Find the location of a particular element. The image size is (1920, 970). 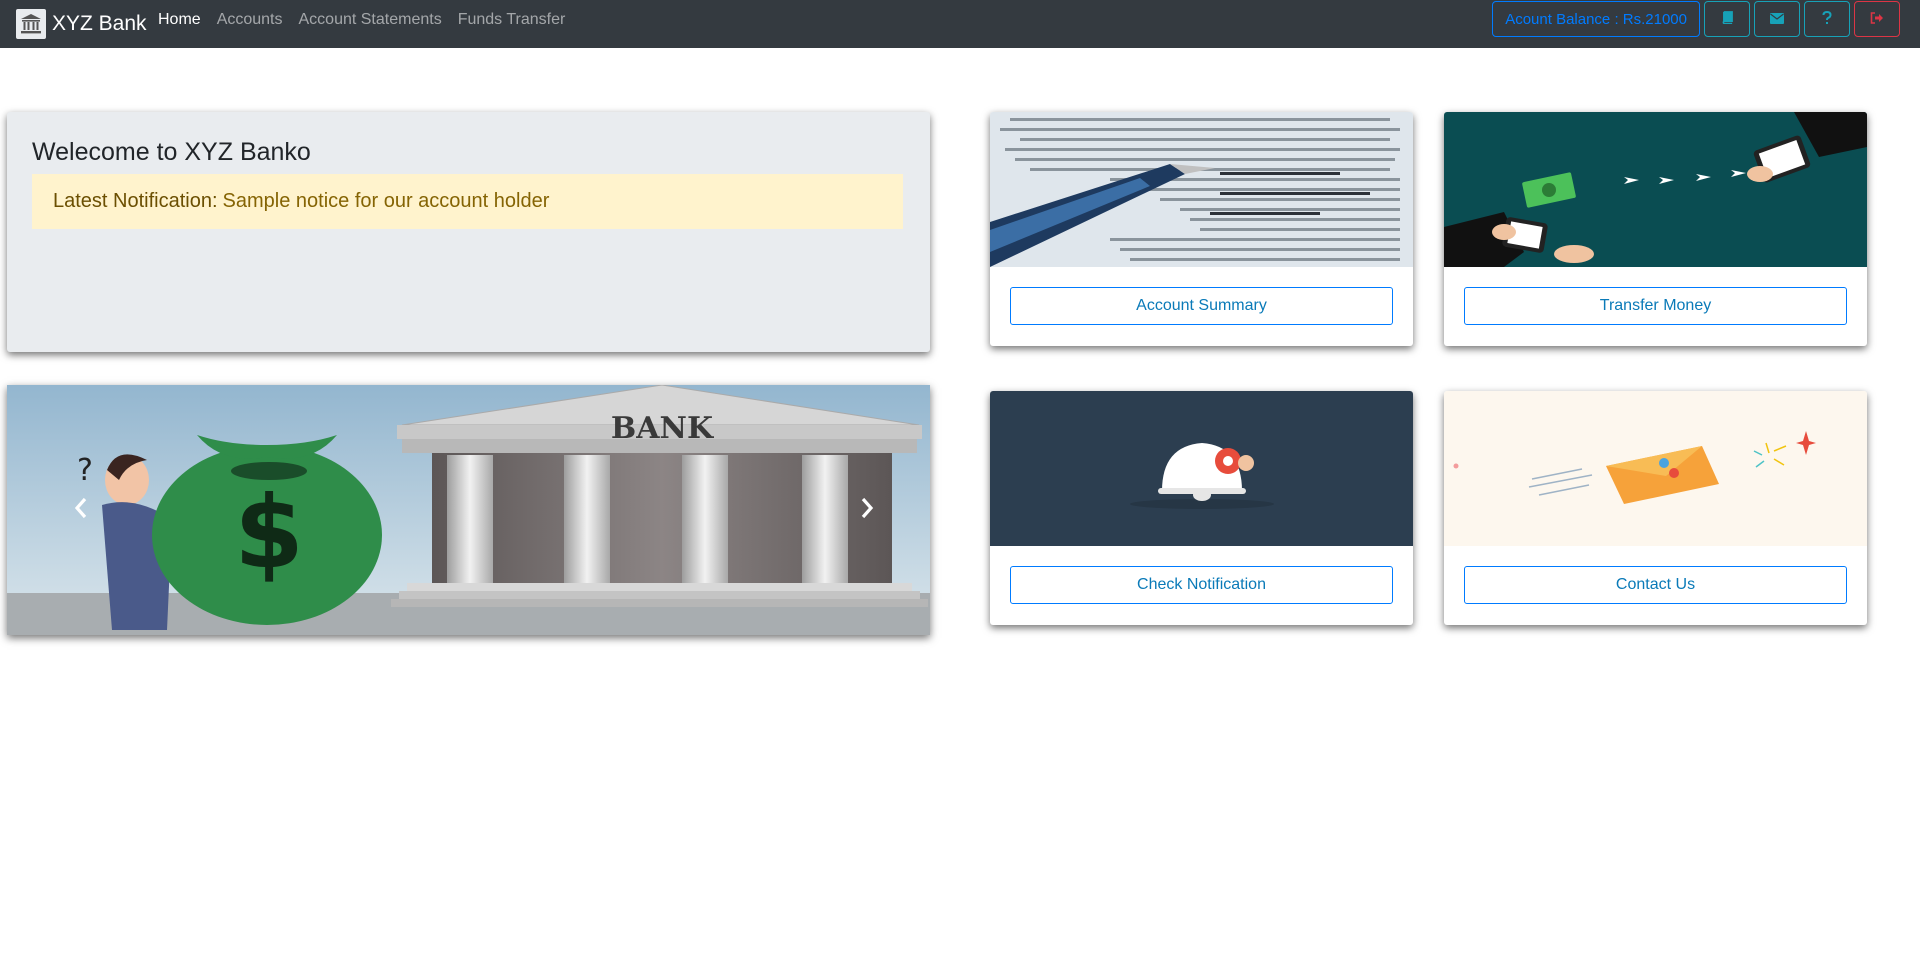

notification-label: Latest Notification: is located at coordinates (135, 201).